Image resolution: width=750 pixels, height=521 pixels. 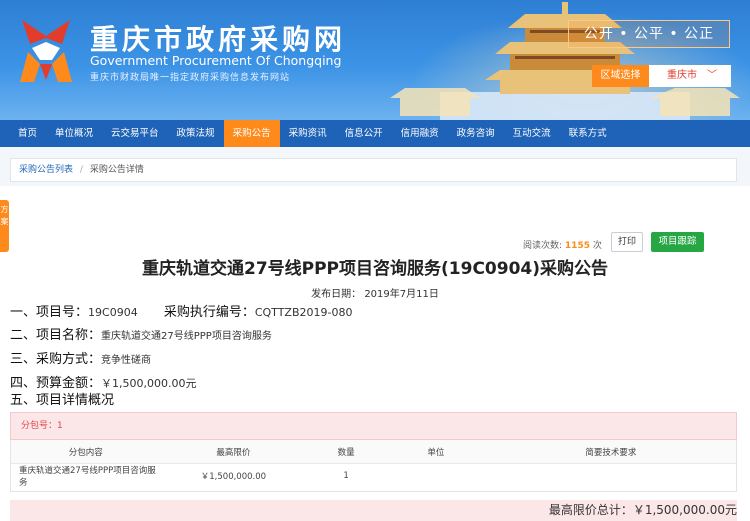 What do you see at coordinates (436, 452) in the screenshot?
I see `col-header-unit: 单位` at bounding box center [436, 452].